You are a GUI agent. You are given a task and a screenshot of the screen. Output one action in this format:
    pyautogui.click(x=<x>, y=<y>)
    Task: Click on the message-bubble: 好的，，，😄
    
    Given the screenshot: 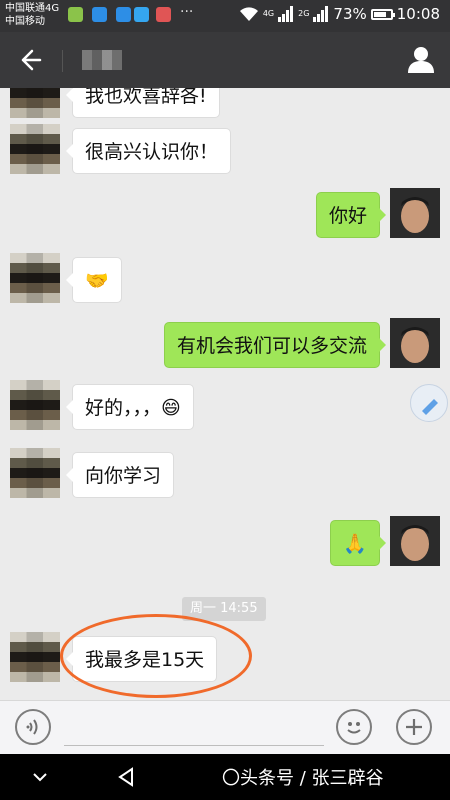 What is the action you would take?
    pyautogui.click(x=130, y=407)
    